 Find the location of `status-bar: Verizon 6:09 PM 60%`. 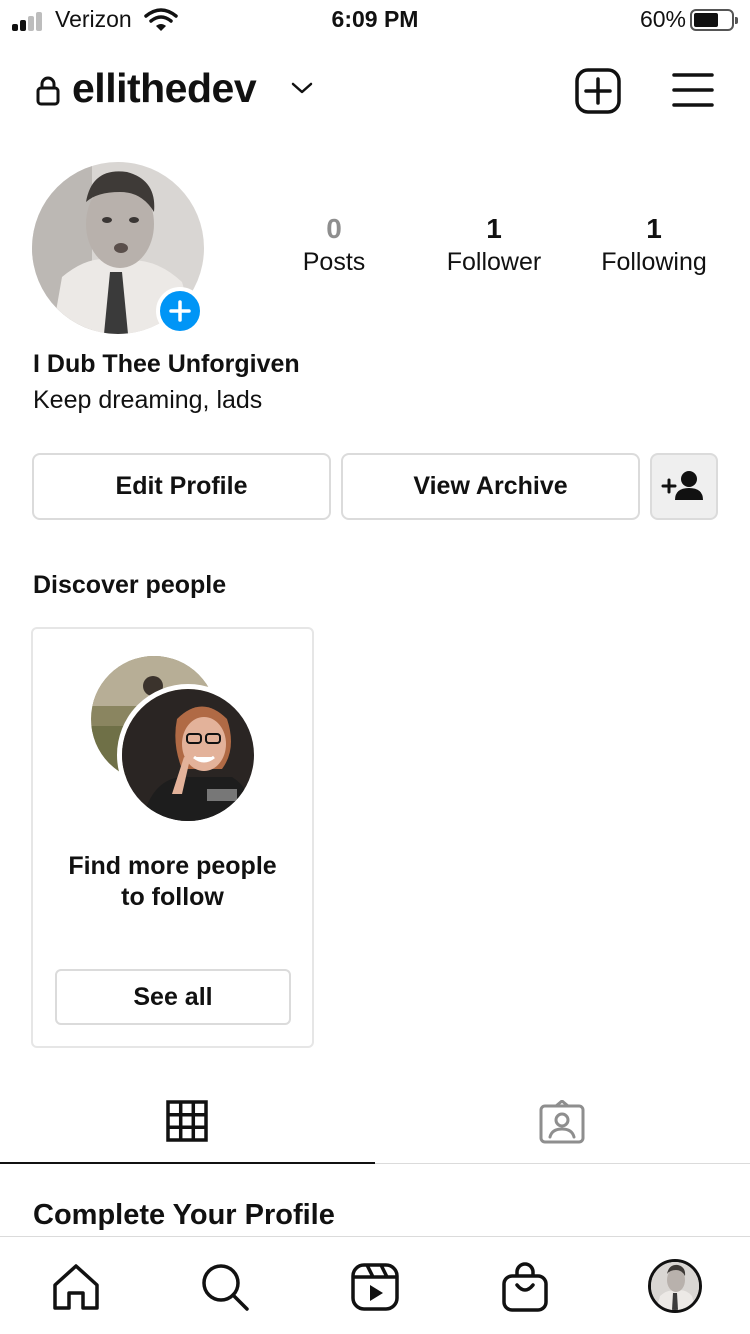

status-bar: Verizon 6:09 PM 60% is located at coordinates (375, 21).